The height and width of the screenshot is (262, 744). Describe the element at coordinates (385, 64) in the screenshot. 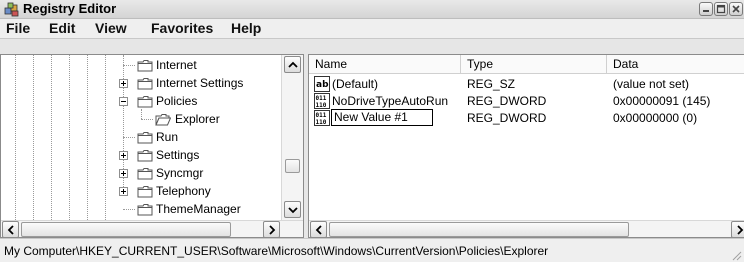

I see `column-header-name: Name` at that location.